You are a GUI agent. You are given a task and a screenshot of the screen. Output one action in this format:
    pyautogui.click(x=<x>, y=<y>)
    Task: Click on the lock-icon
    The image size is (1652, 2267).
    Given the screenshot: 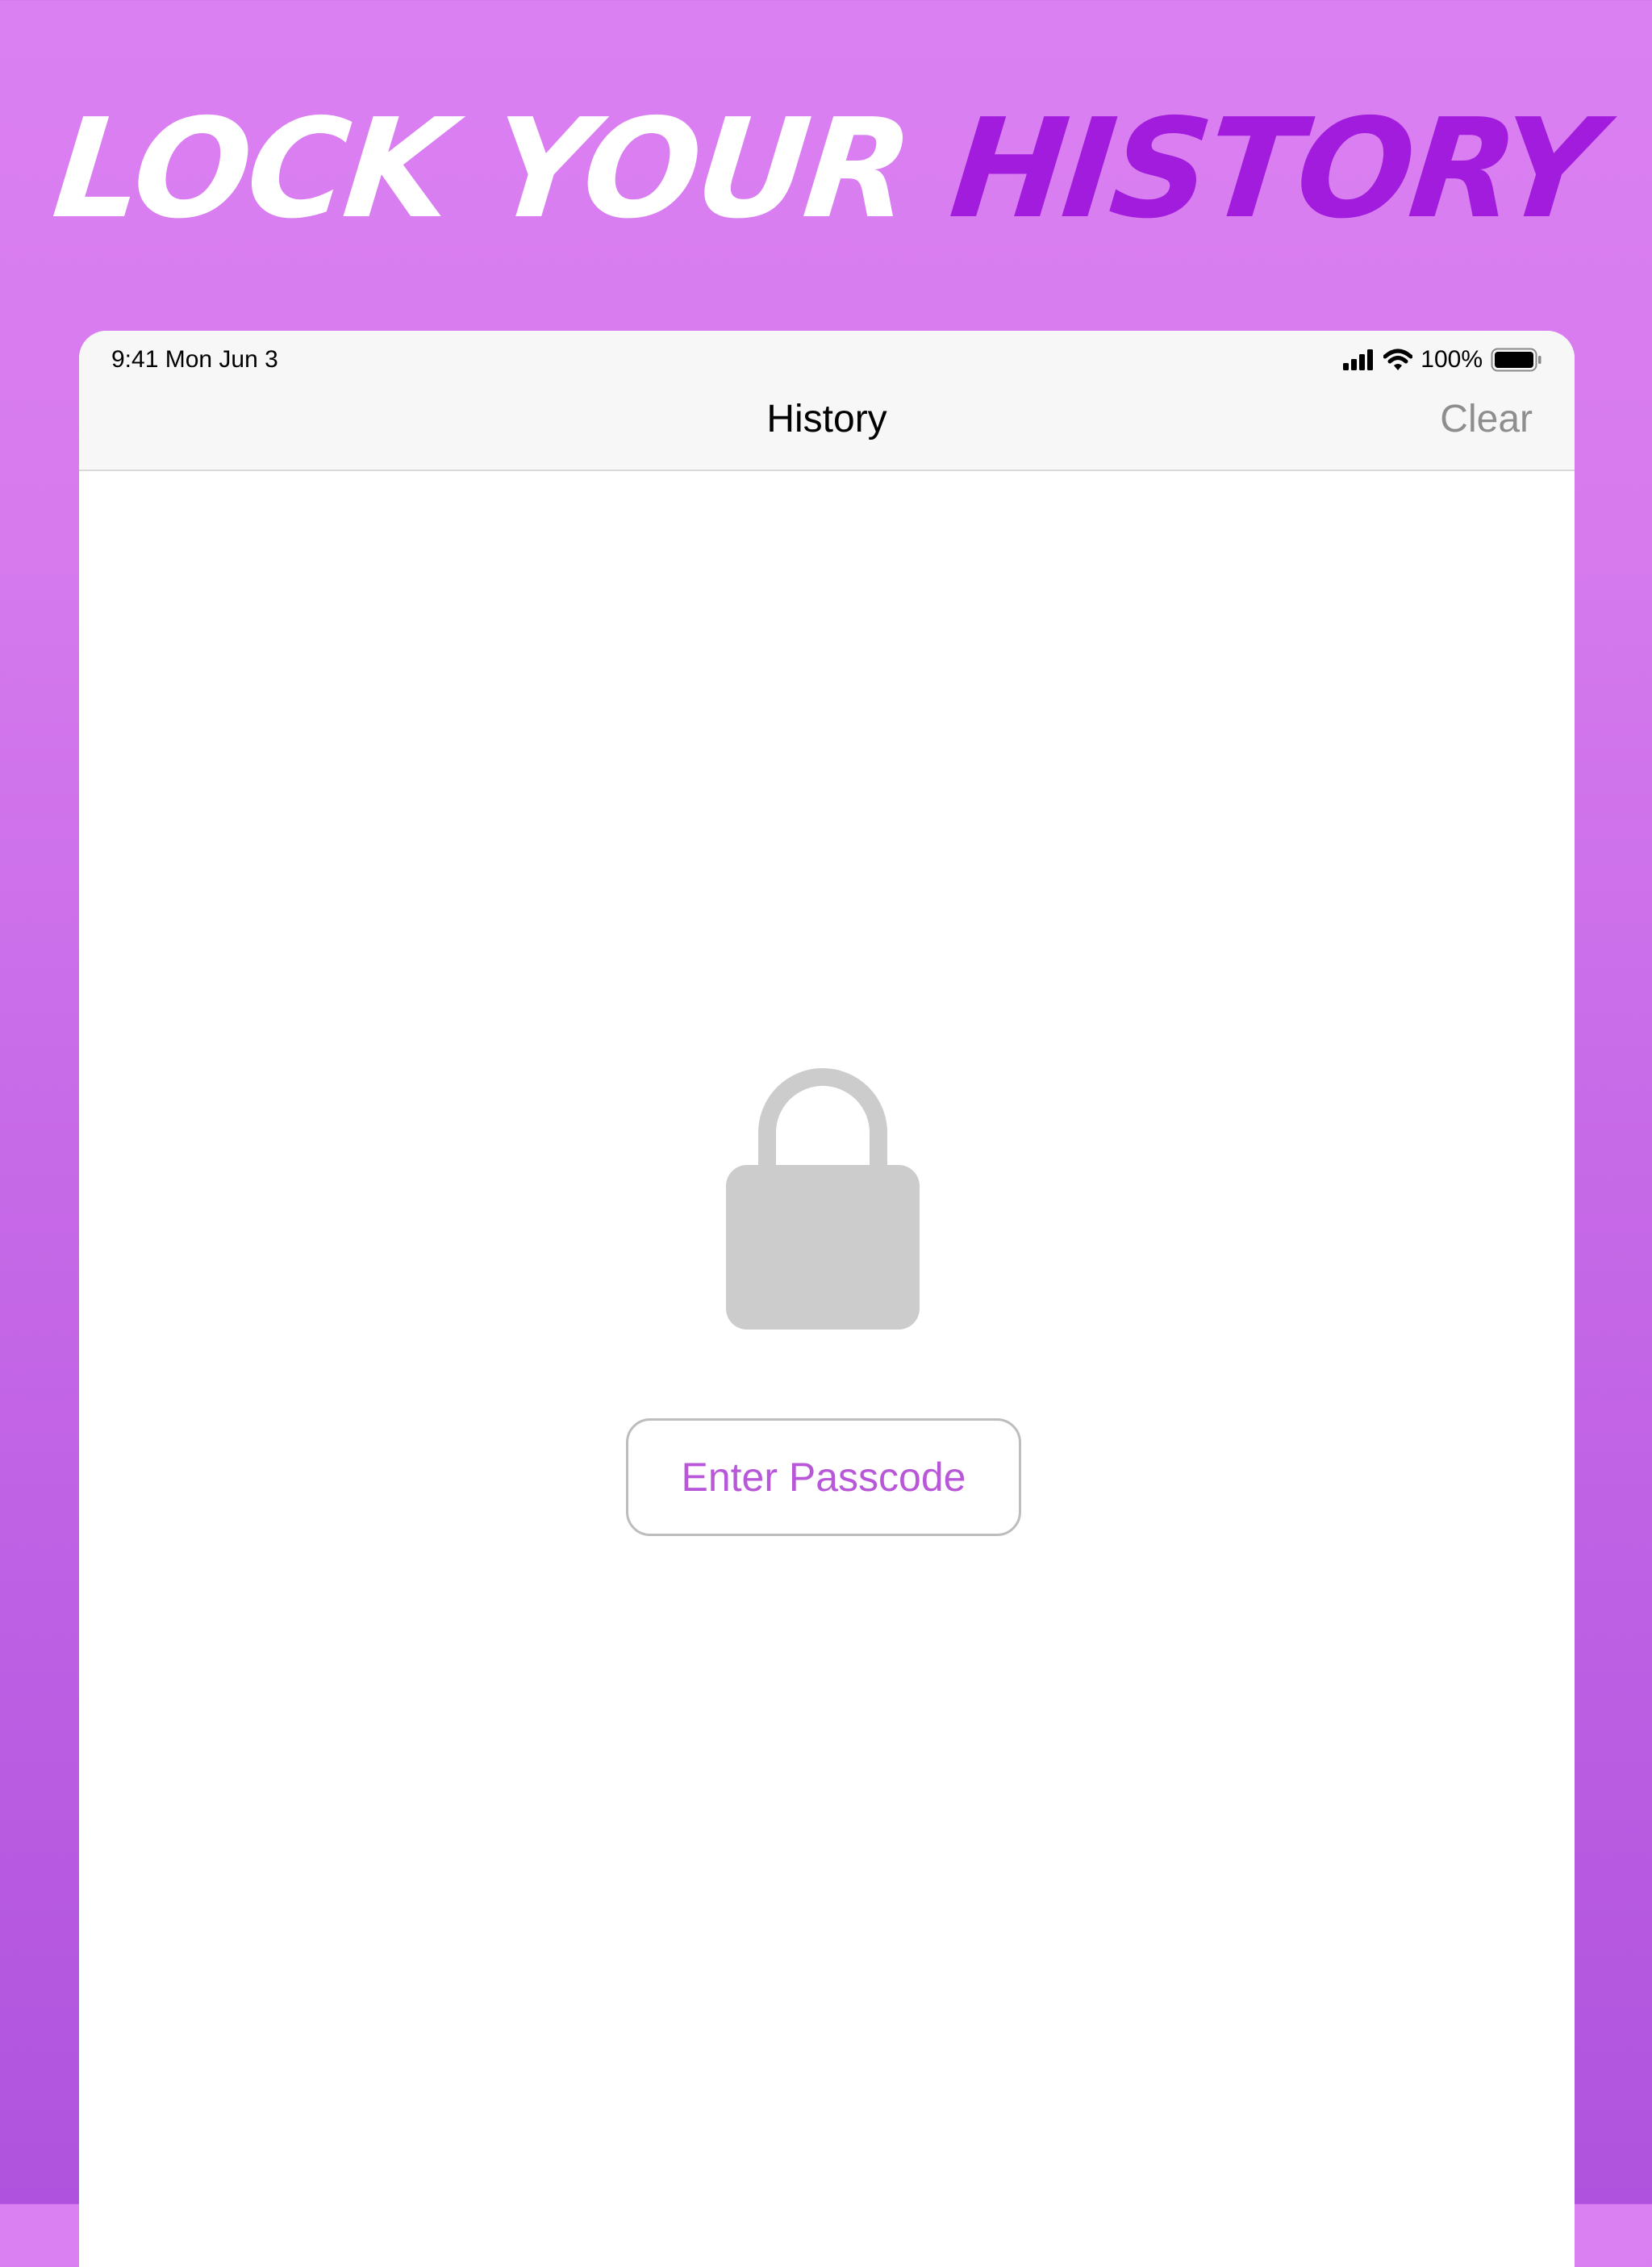 What is the action you would take?
    pyautogui.click(x=823, y=1199)
    